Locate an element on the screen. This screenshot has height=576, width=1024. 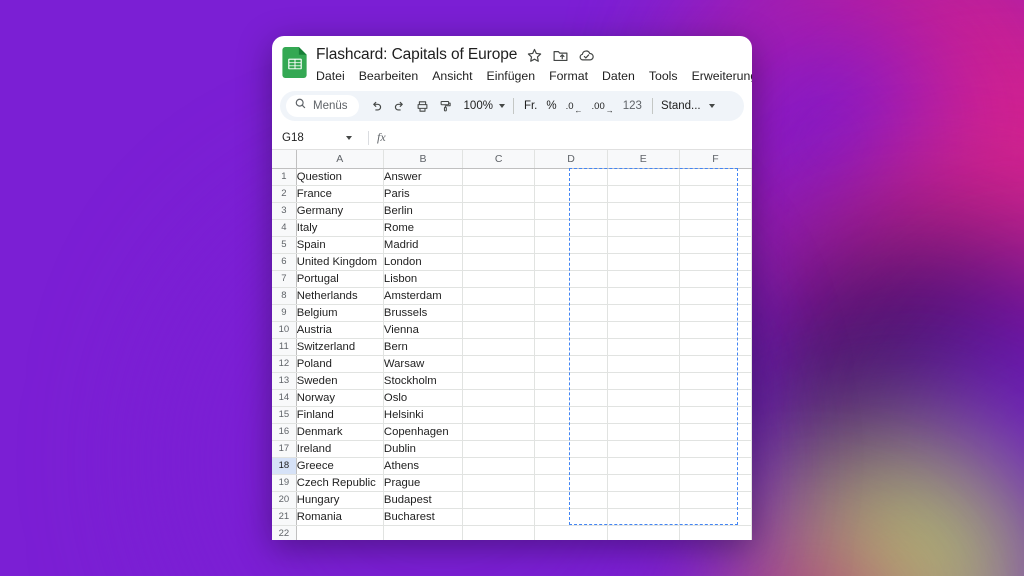
cell-D8 is located at coordinates (571, 296).